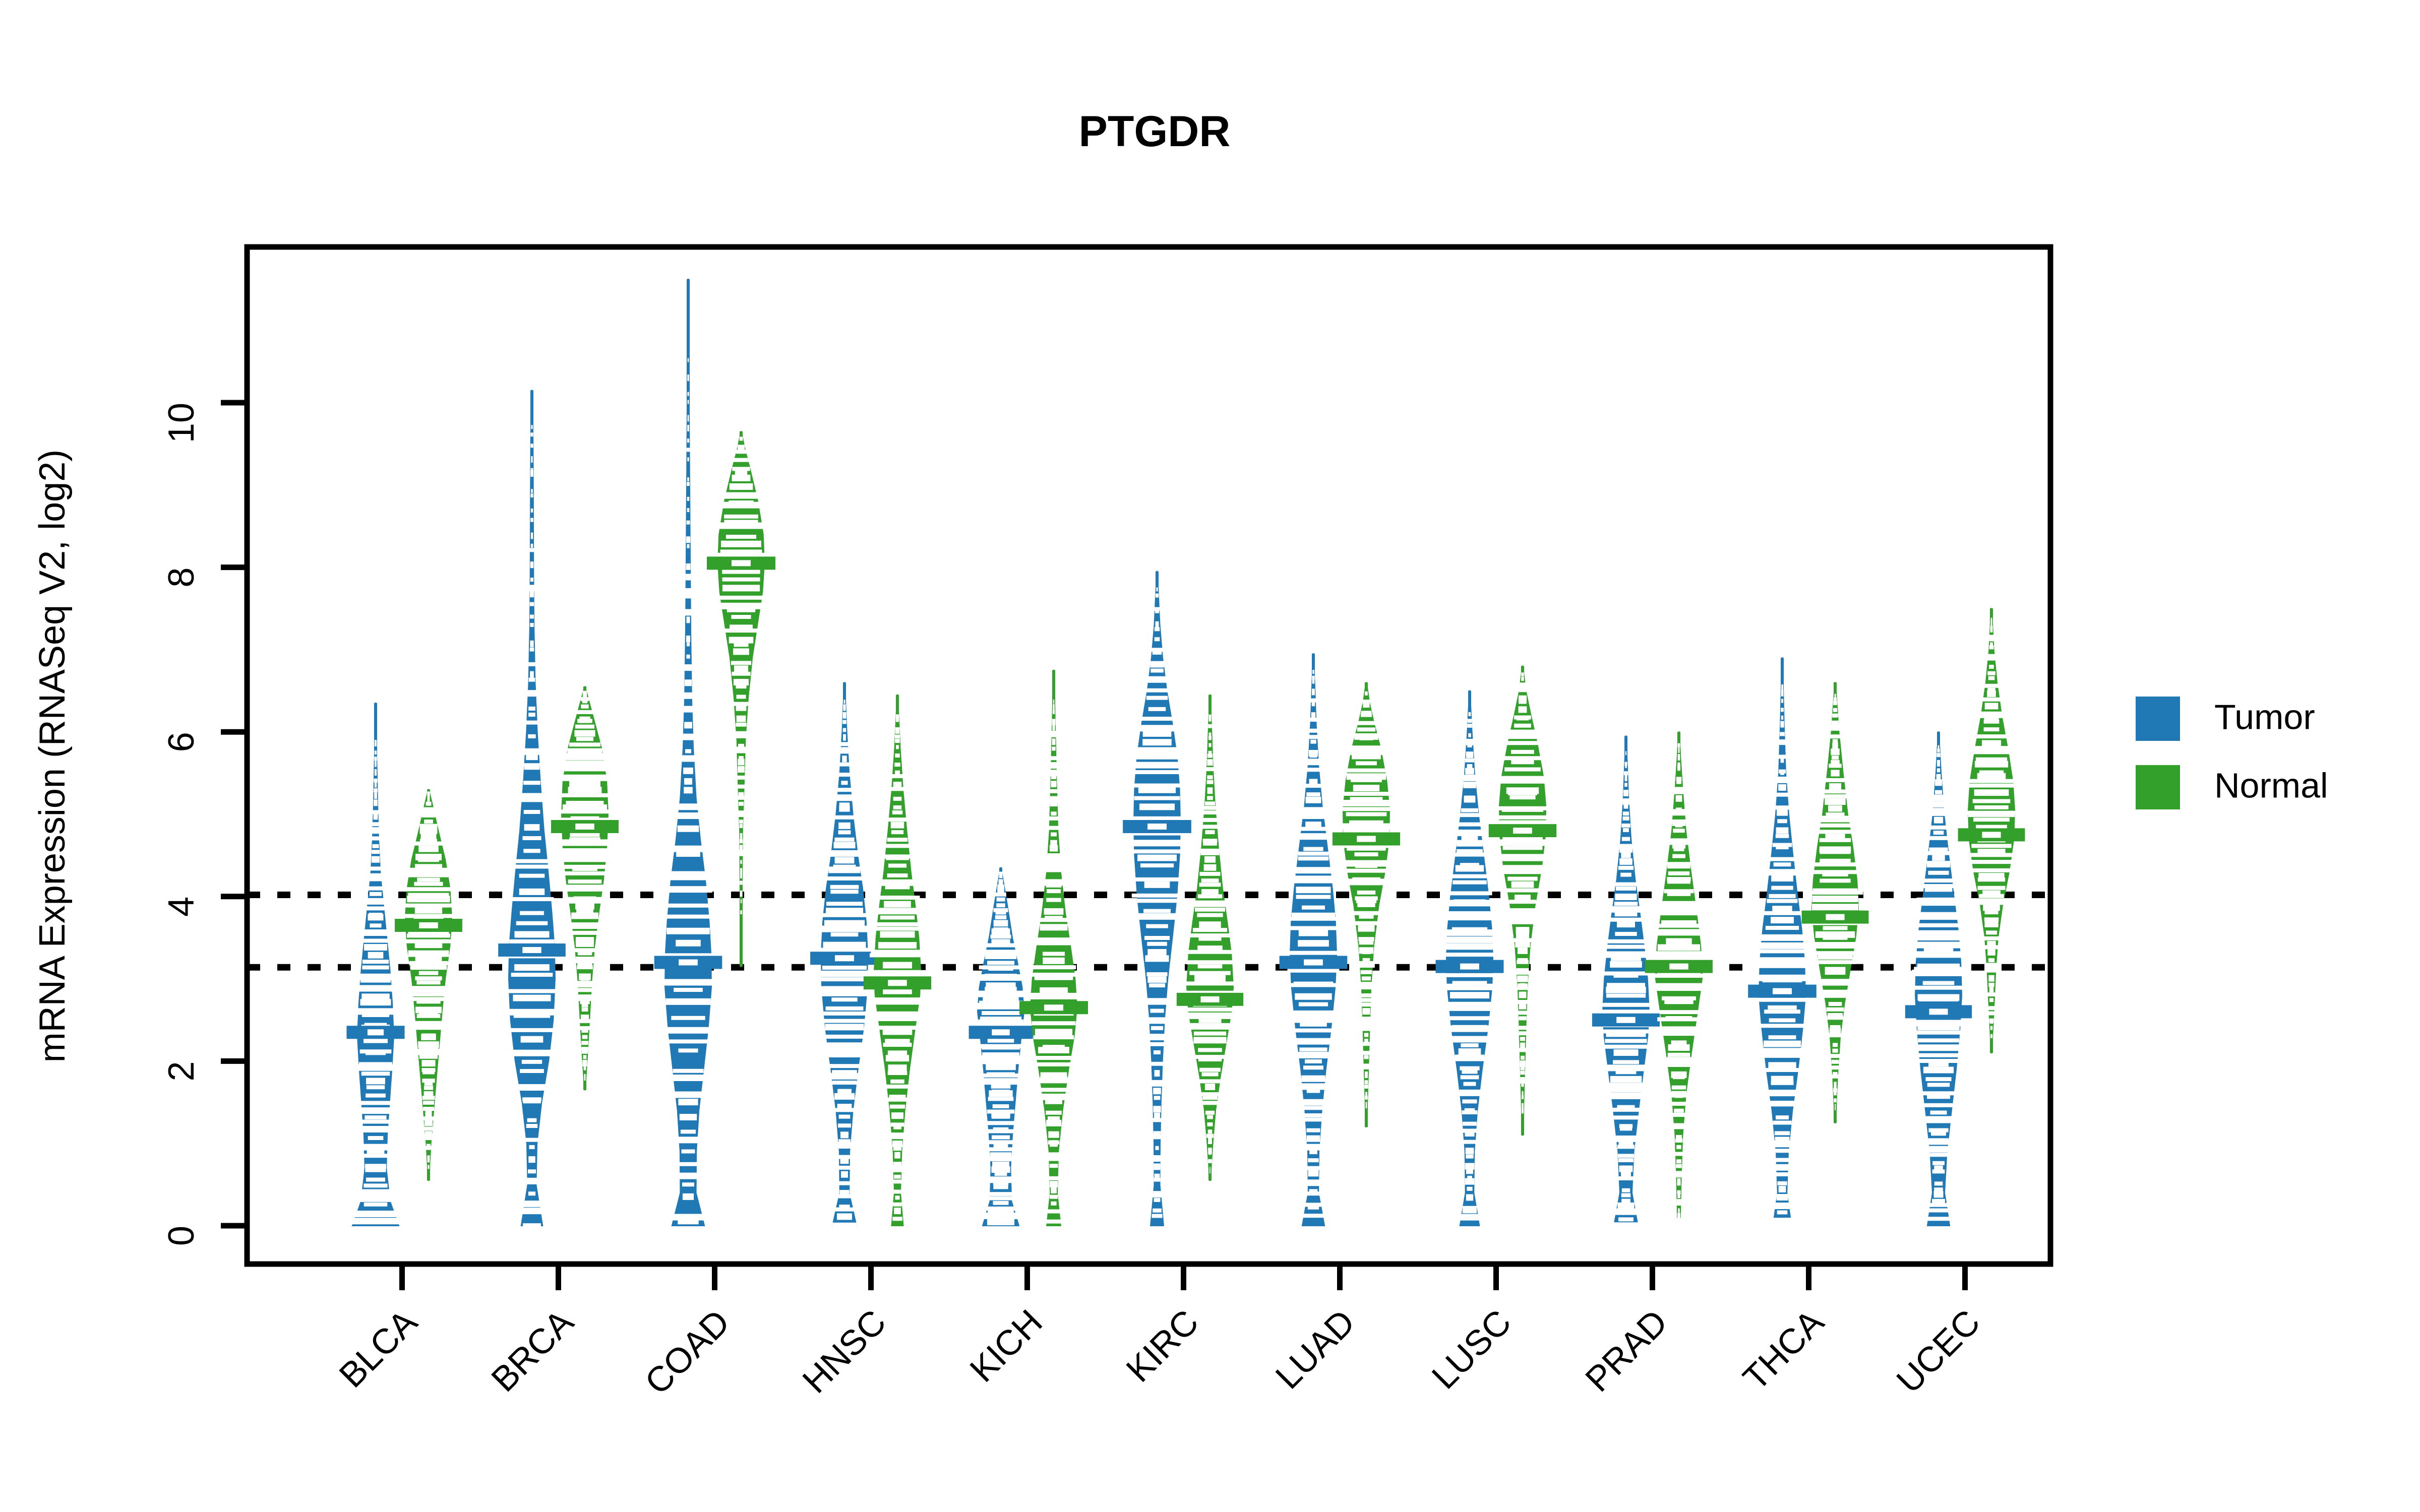  What do you see at coordinates (2158, 787) in the screenshot?
I see `legend-swatch-normal` at bounding box center [2158, 787].